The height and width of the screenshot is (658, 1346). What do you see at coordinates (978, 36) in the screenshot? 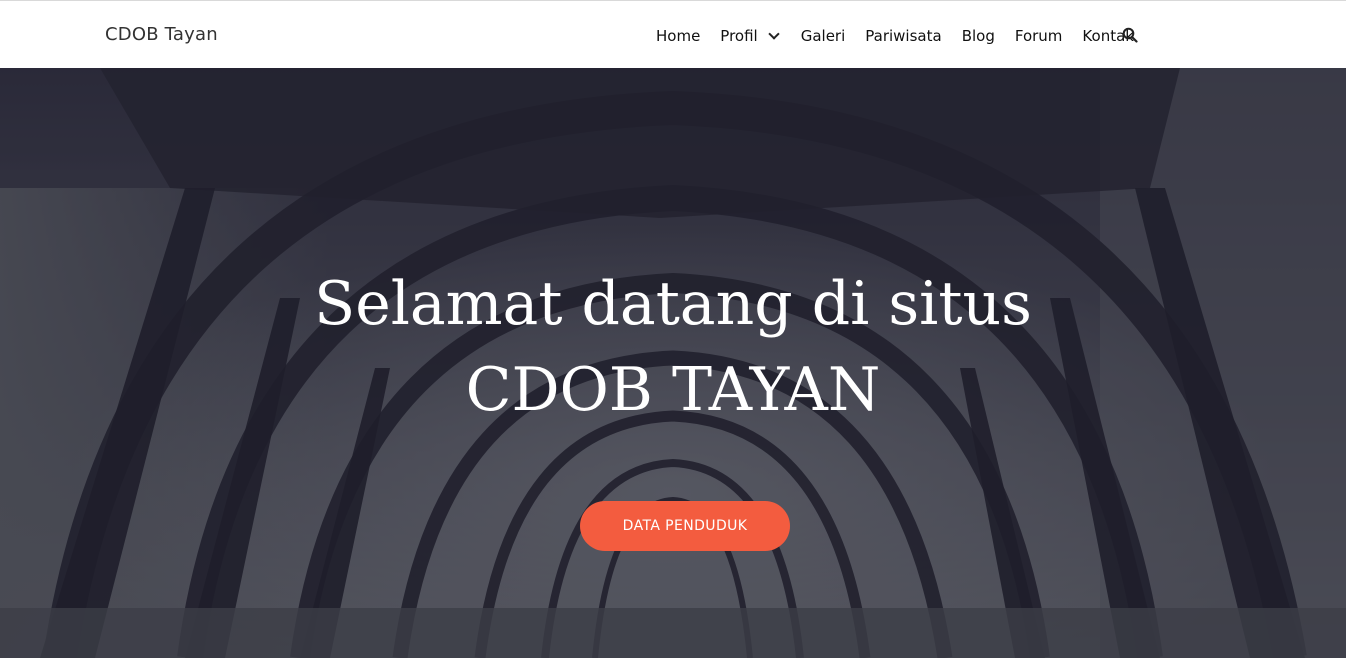
I see `nav-item-blog: Blog` at bounding box center [978, 36].